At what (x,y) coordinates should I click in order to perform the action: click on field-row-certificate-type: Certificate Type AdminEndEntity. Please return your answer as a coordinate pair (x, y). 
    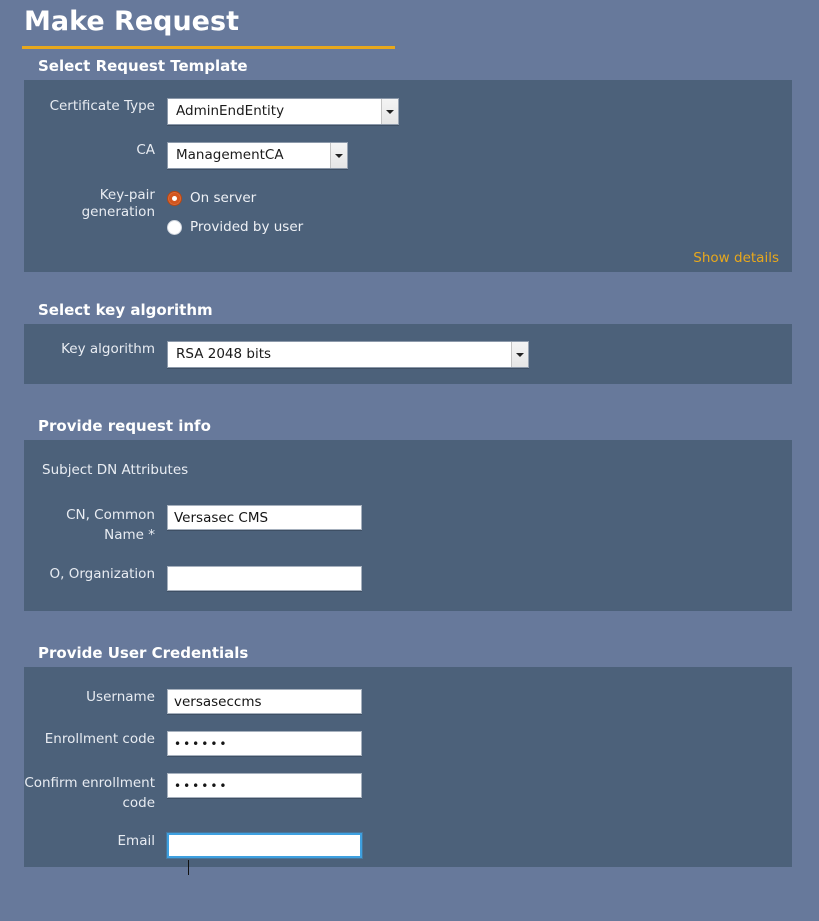
    Looking at the image, I should click on (408, 111).